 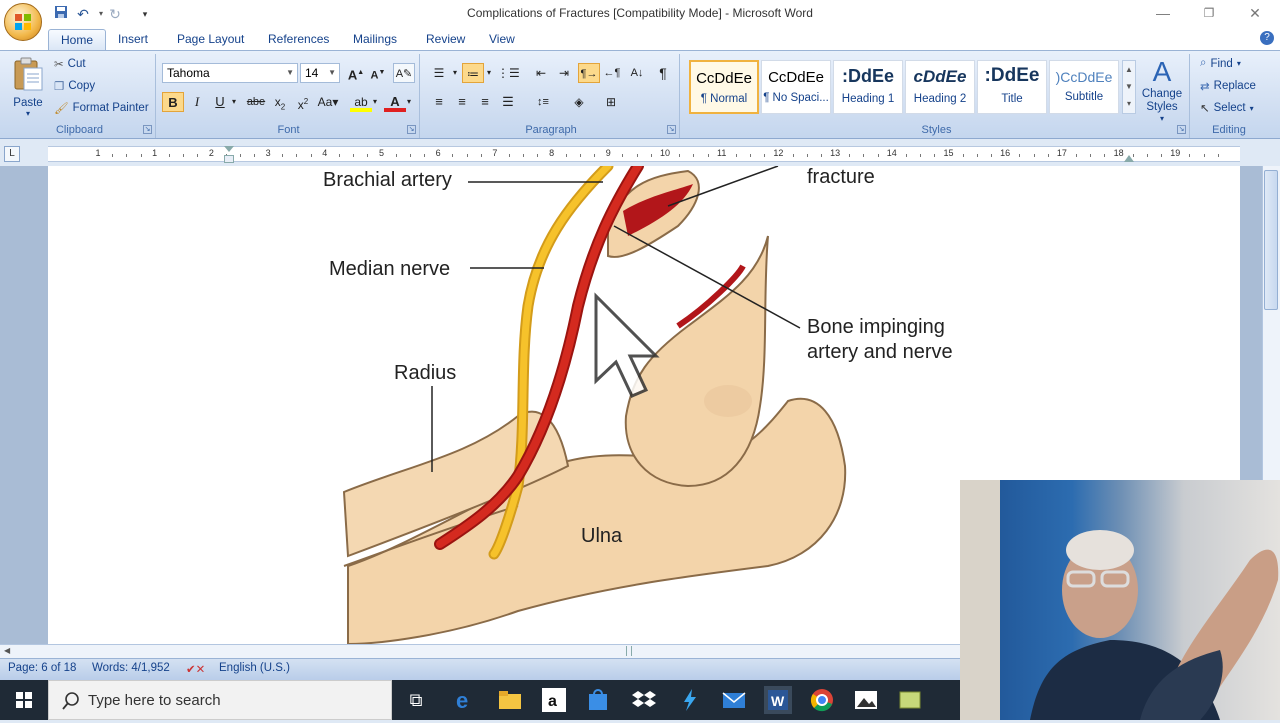 What do you see at coordinates (1129, 87) in the screenshot?
I see `styles-gallery-scroll: ▲ ▼ ▾` at bounding box center [1129, 87].